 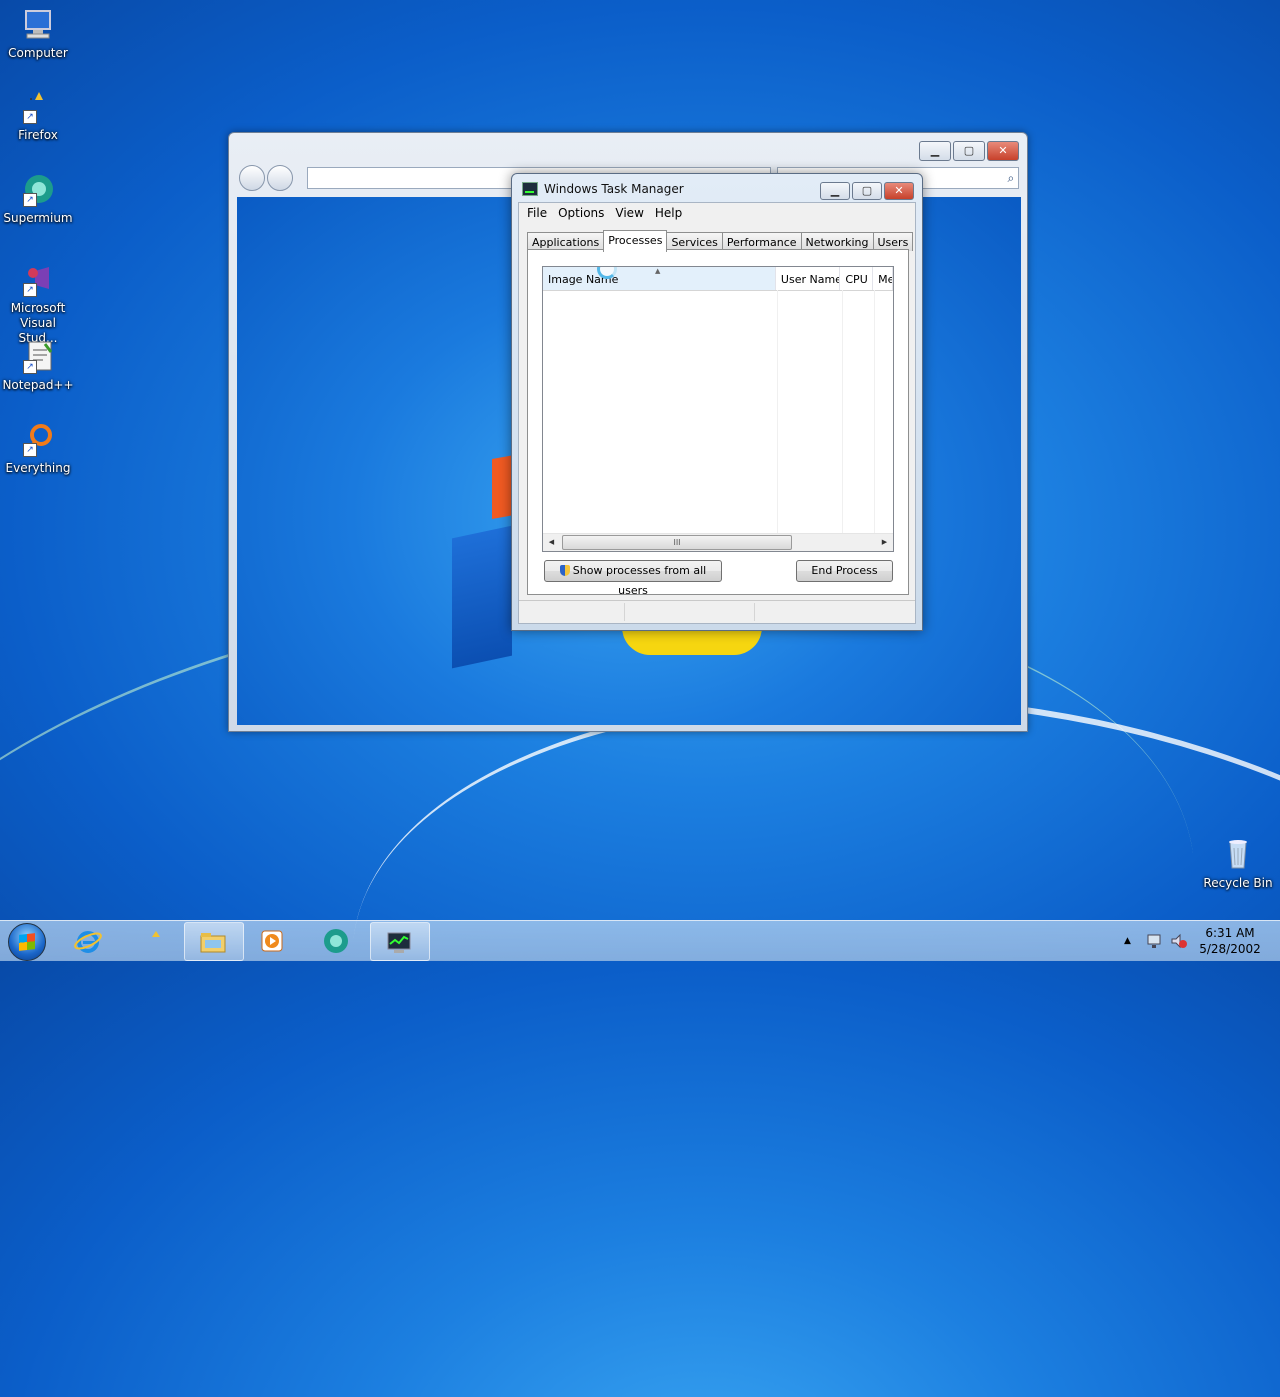 I want to click on recycle-bin-icon, so click(x=1238, y=855).